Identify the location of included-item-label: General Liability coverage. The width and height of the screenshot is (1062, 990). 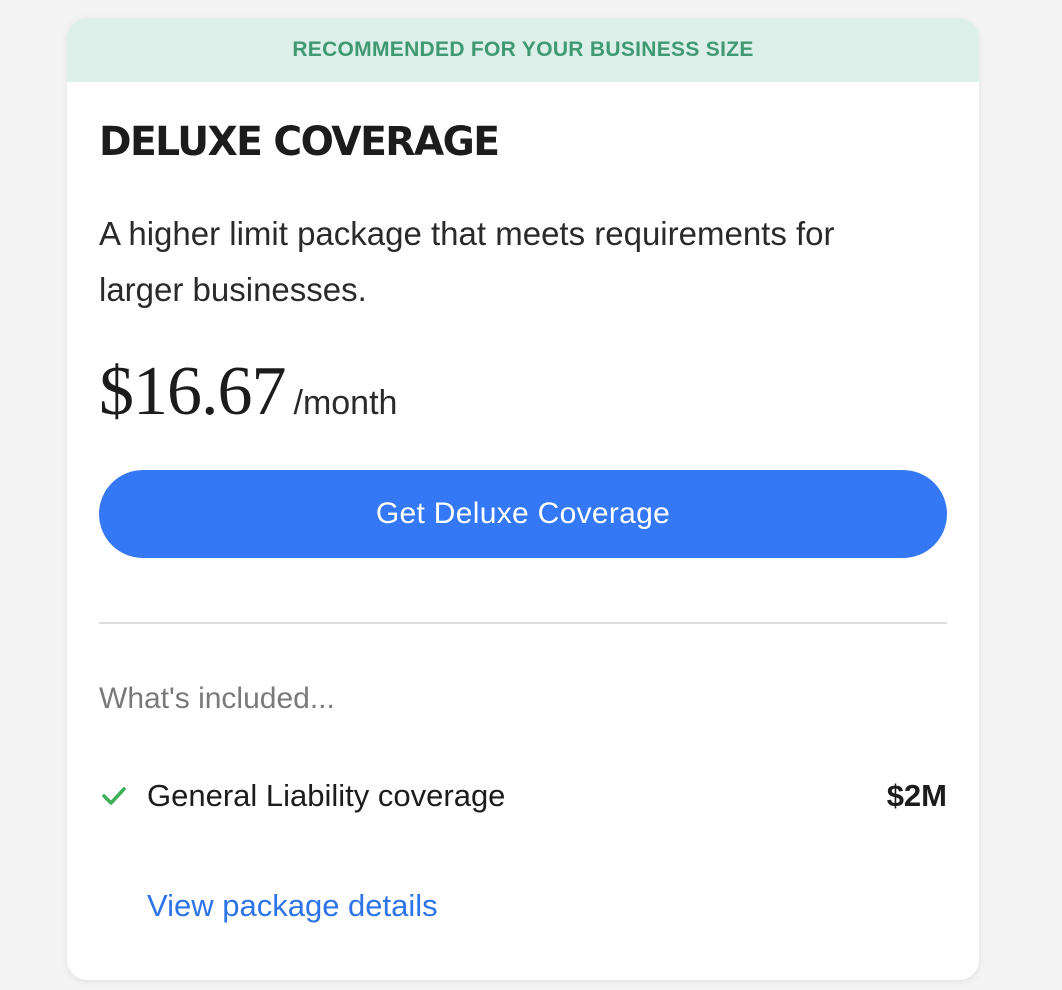
(326, 795).